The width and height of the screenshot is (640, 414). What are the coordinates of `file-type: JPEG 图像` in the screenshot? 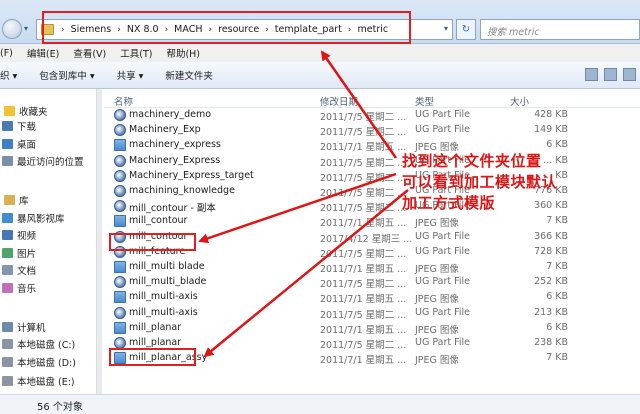 It's located at (437, 224).